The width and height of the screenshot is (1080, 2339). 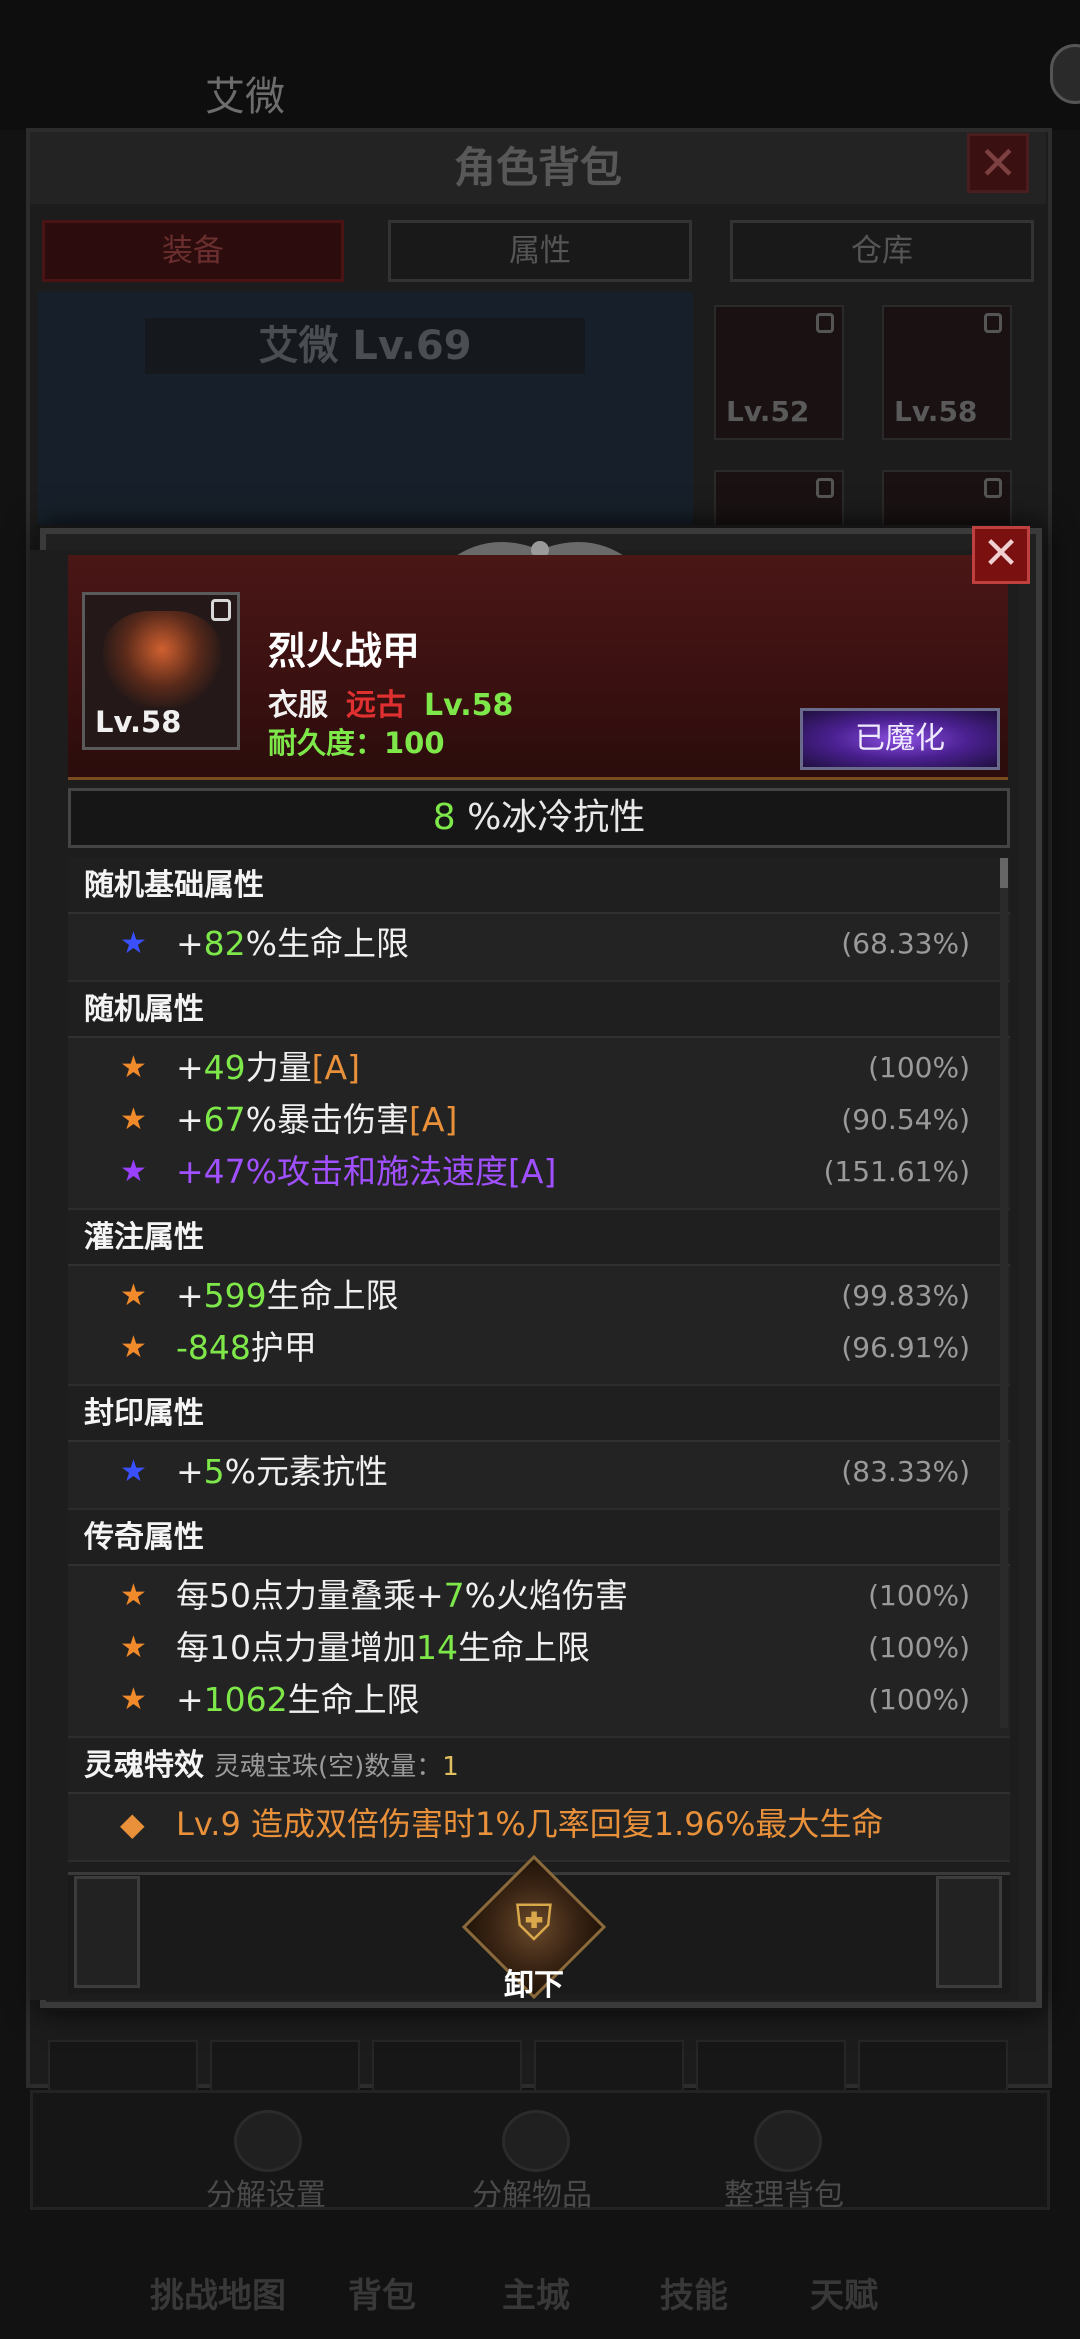 I want to click on character-name: 艾微, so click(x=245, y=97).